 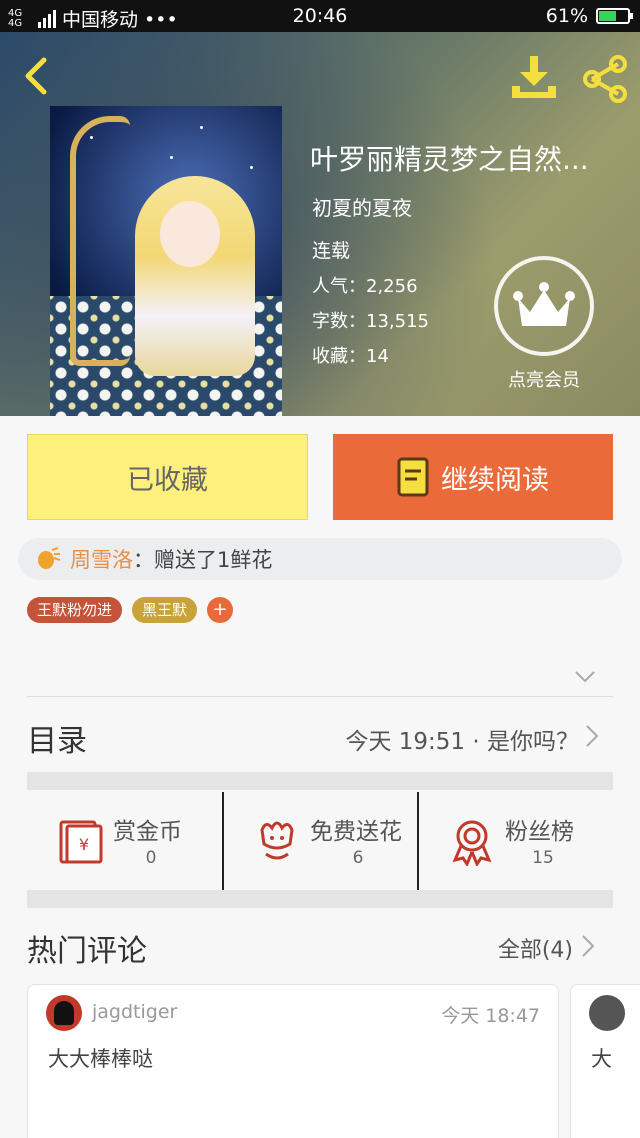 I want to click on reward-coins-button: ¥ 赏金币 0, so click(x=124, y=841).